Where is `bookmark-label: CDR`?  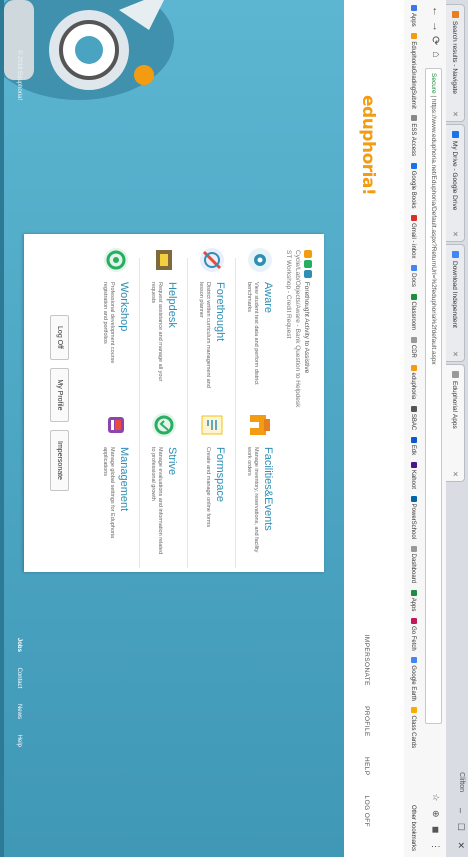
bookmark-label: CDR is located at coordinates (413, 351).